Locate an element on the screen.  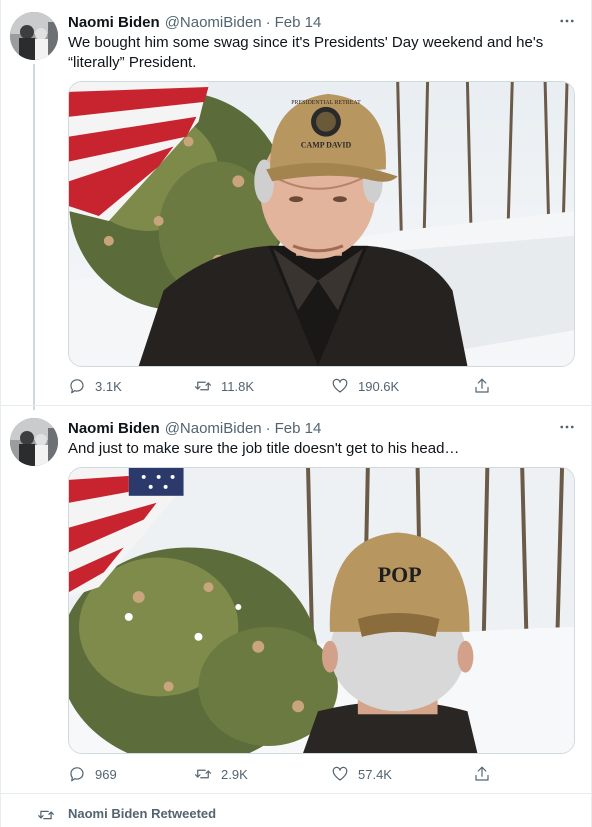
reply-count: 969 is located at coordinates (106, 774).